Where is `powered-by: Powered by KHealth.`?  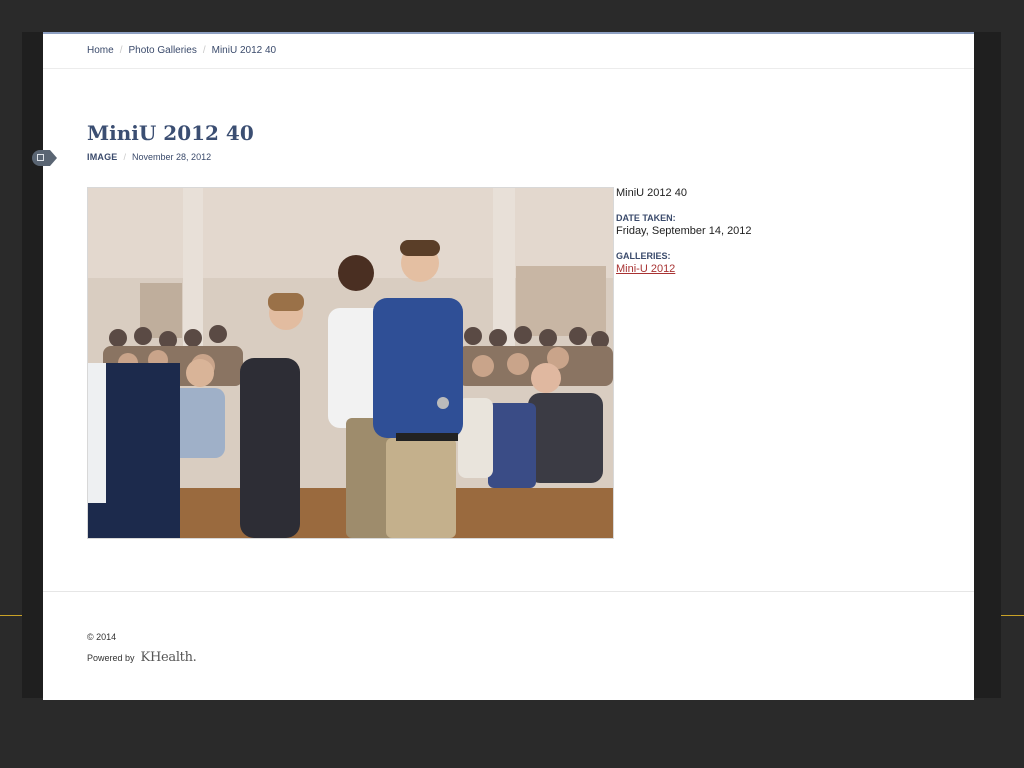 powered-by: Powered by KHealth. is located at coordinates (142, 657).